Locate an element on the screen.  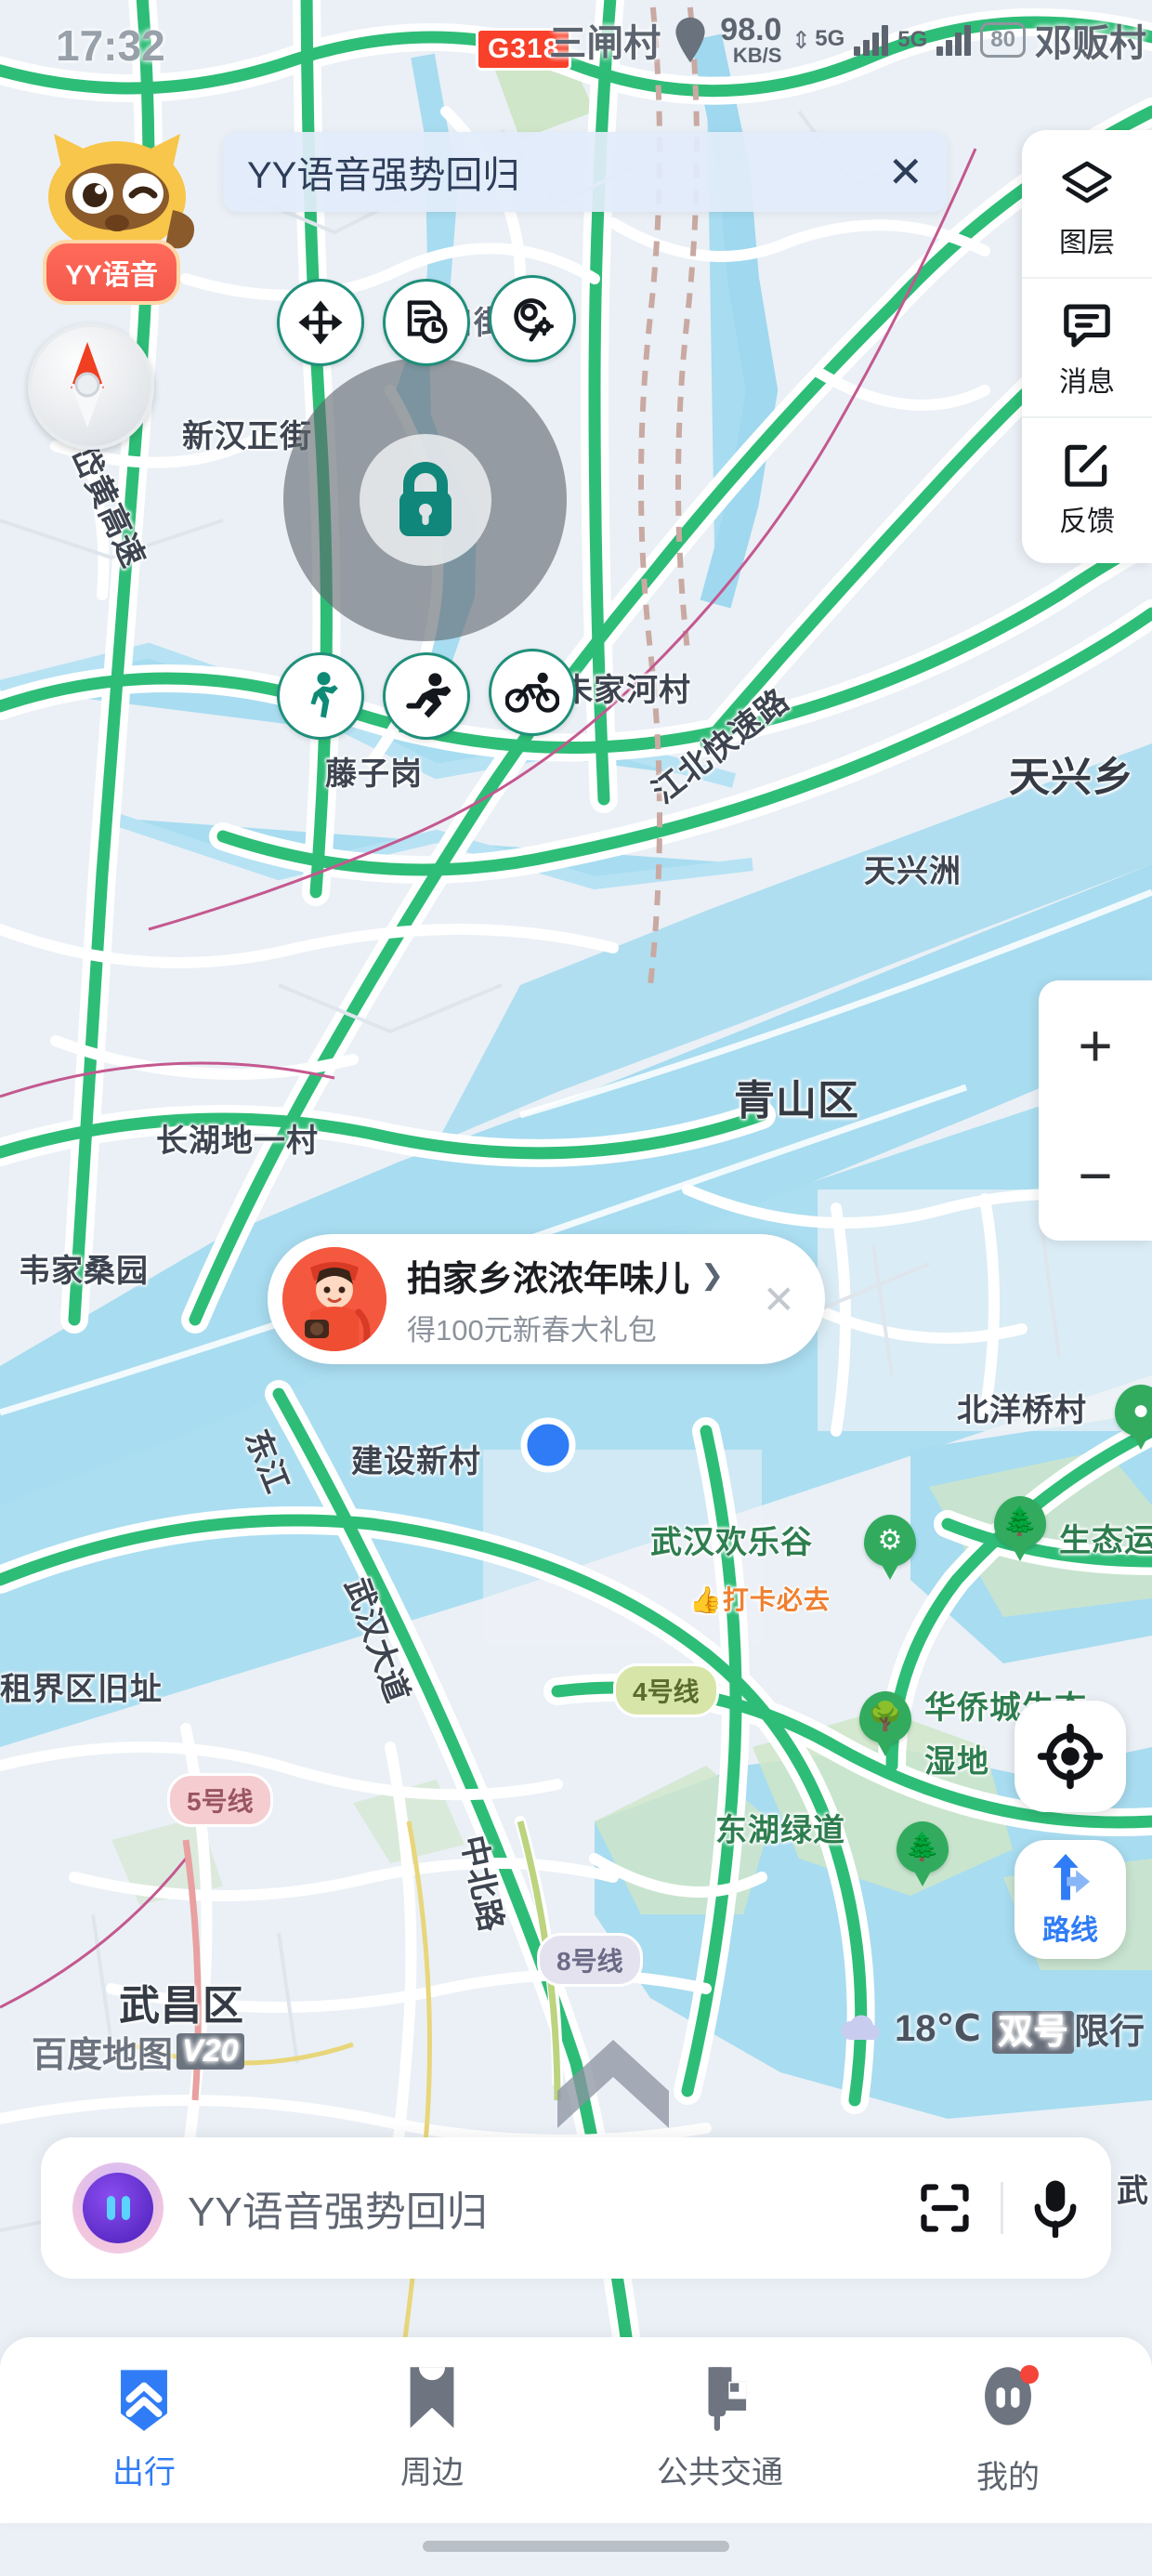
poi-donghu-greenway: 🌲 is located at coordinates (923, 1853).